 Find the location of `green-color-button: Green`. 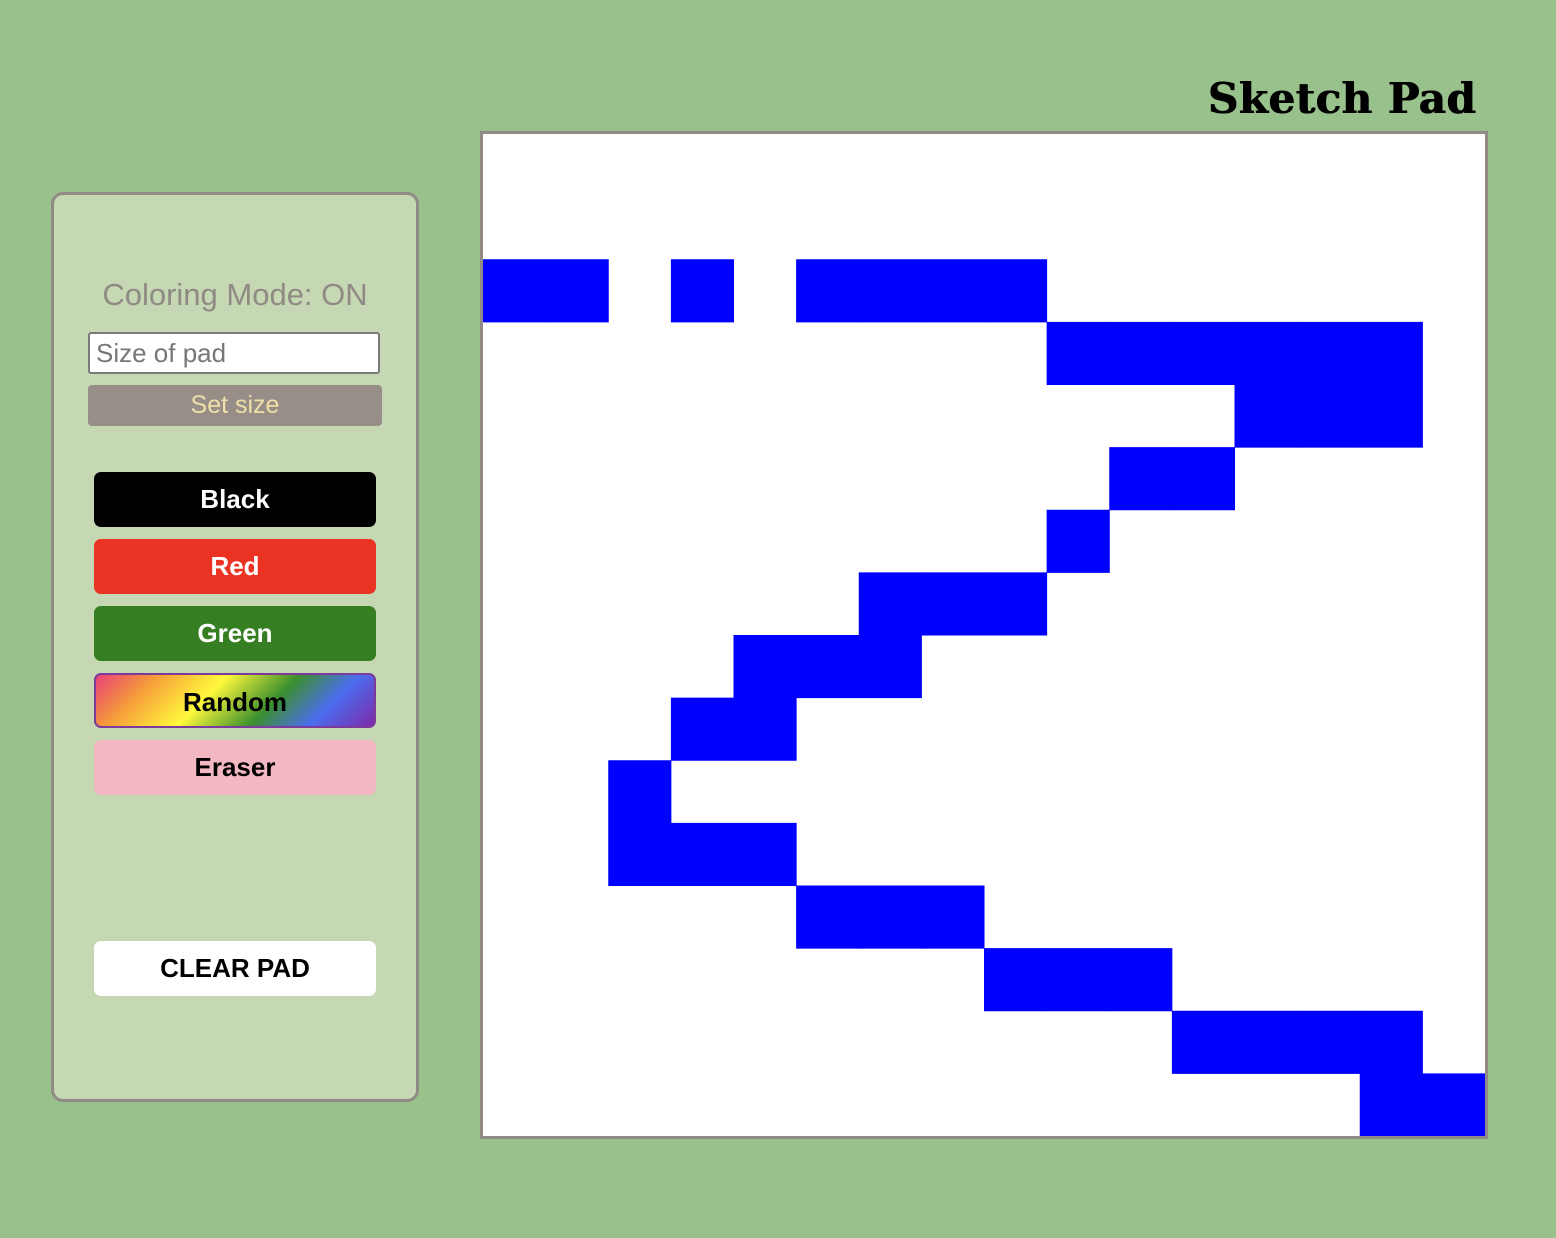

green-color-button: Green is located at coordinates (235, 633).